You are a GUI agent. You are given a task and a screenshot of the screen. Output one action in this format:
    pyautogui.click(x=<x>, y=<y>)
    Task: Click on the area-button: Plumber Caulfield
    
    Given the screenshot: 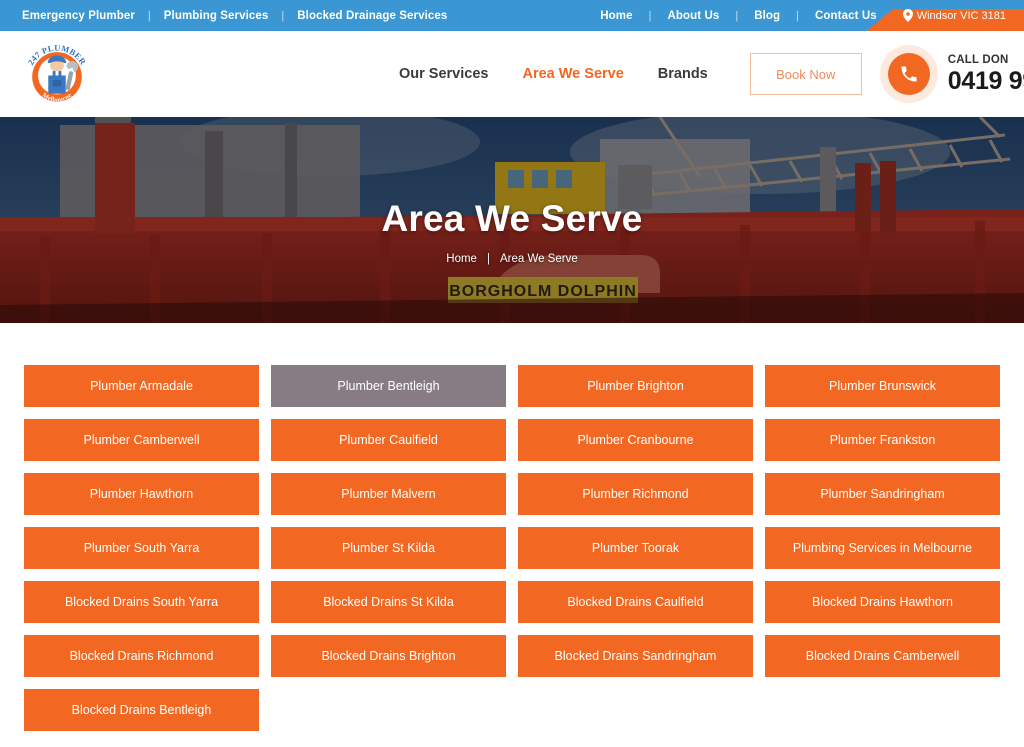 What is the action you would take?
    pyautogui.click(x=388, y=440)
    